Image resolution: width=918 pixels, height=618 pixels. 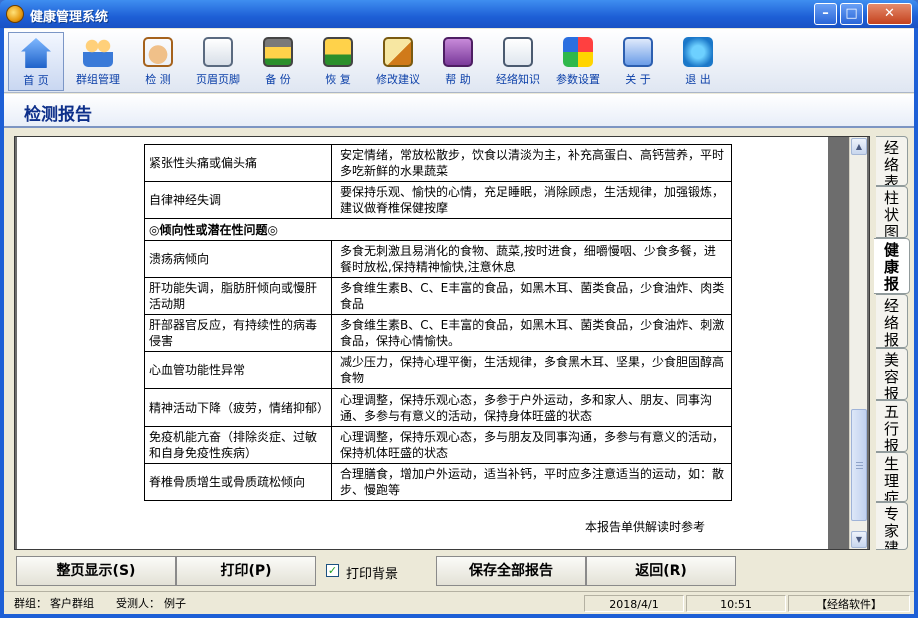 What do you see at coordinates (238, 333) in the screenshot?
I see `report-item-name: 肝部器官反应，有持续性的病毒侵害` at bounding box center [238, 333].